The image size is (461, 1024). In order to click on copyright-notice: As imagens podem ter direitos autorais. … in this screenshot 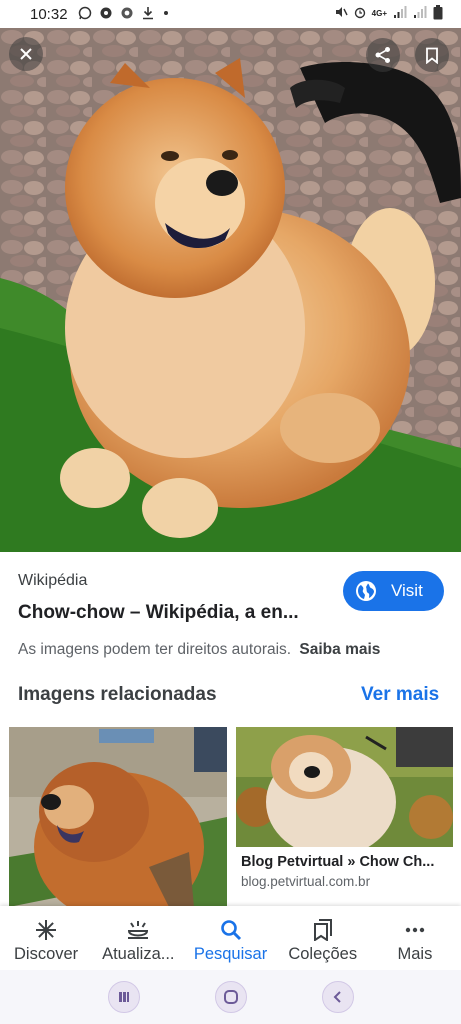, I will do `click(199, 650)`.